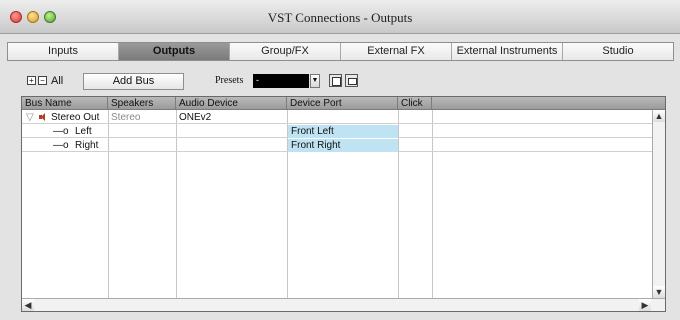  What do you see at coordinates (659, 292) in the screenshot?
I see `scroll-down-icon: ▼` at bounding box center [659, 292].